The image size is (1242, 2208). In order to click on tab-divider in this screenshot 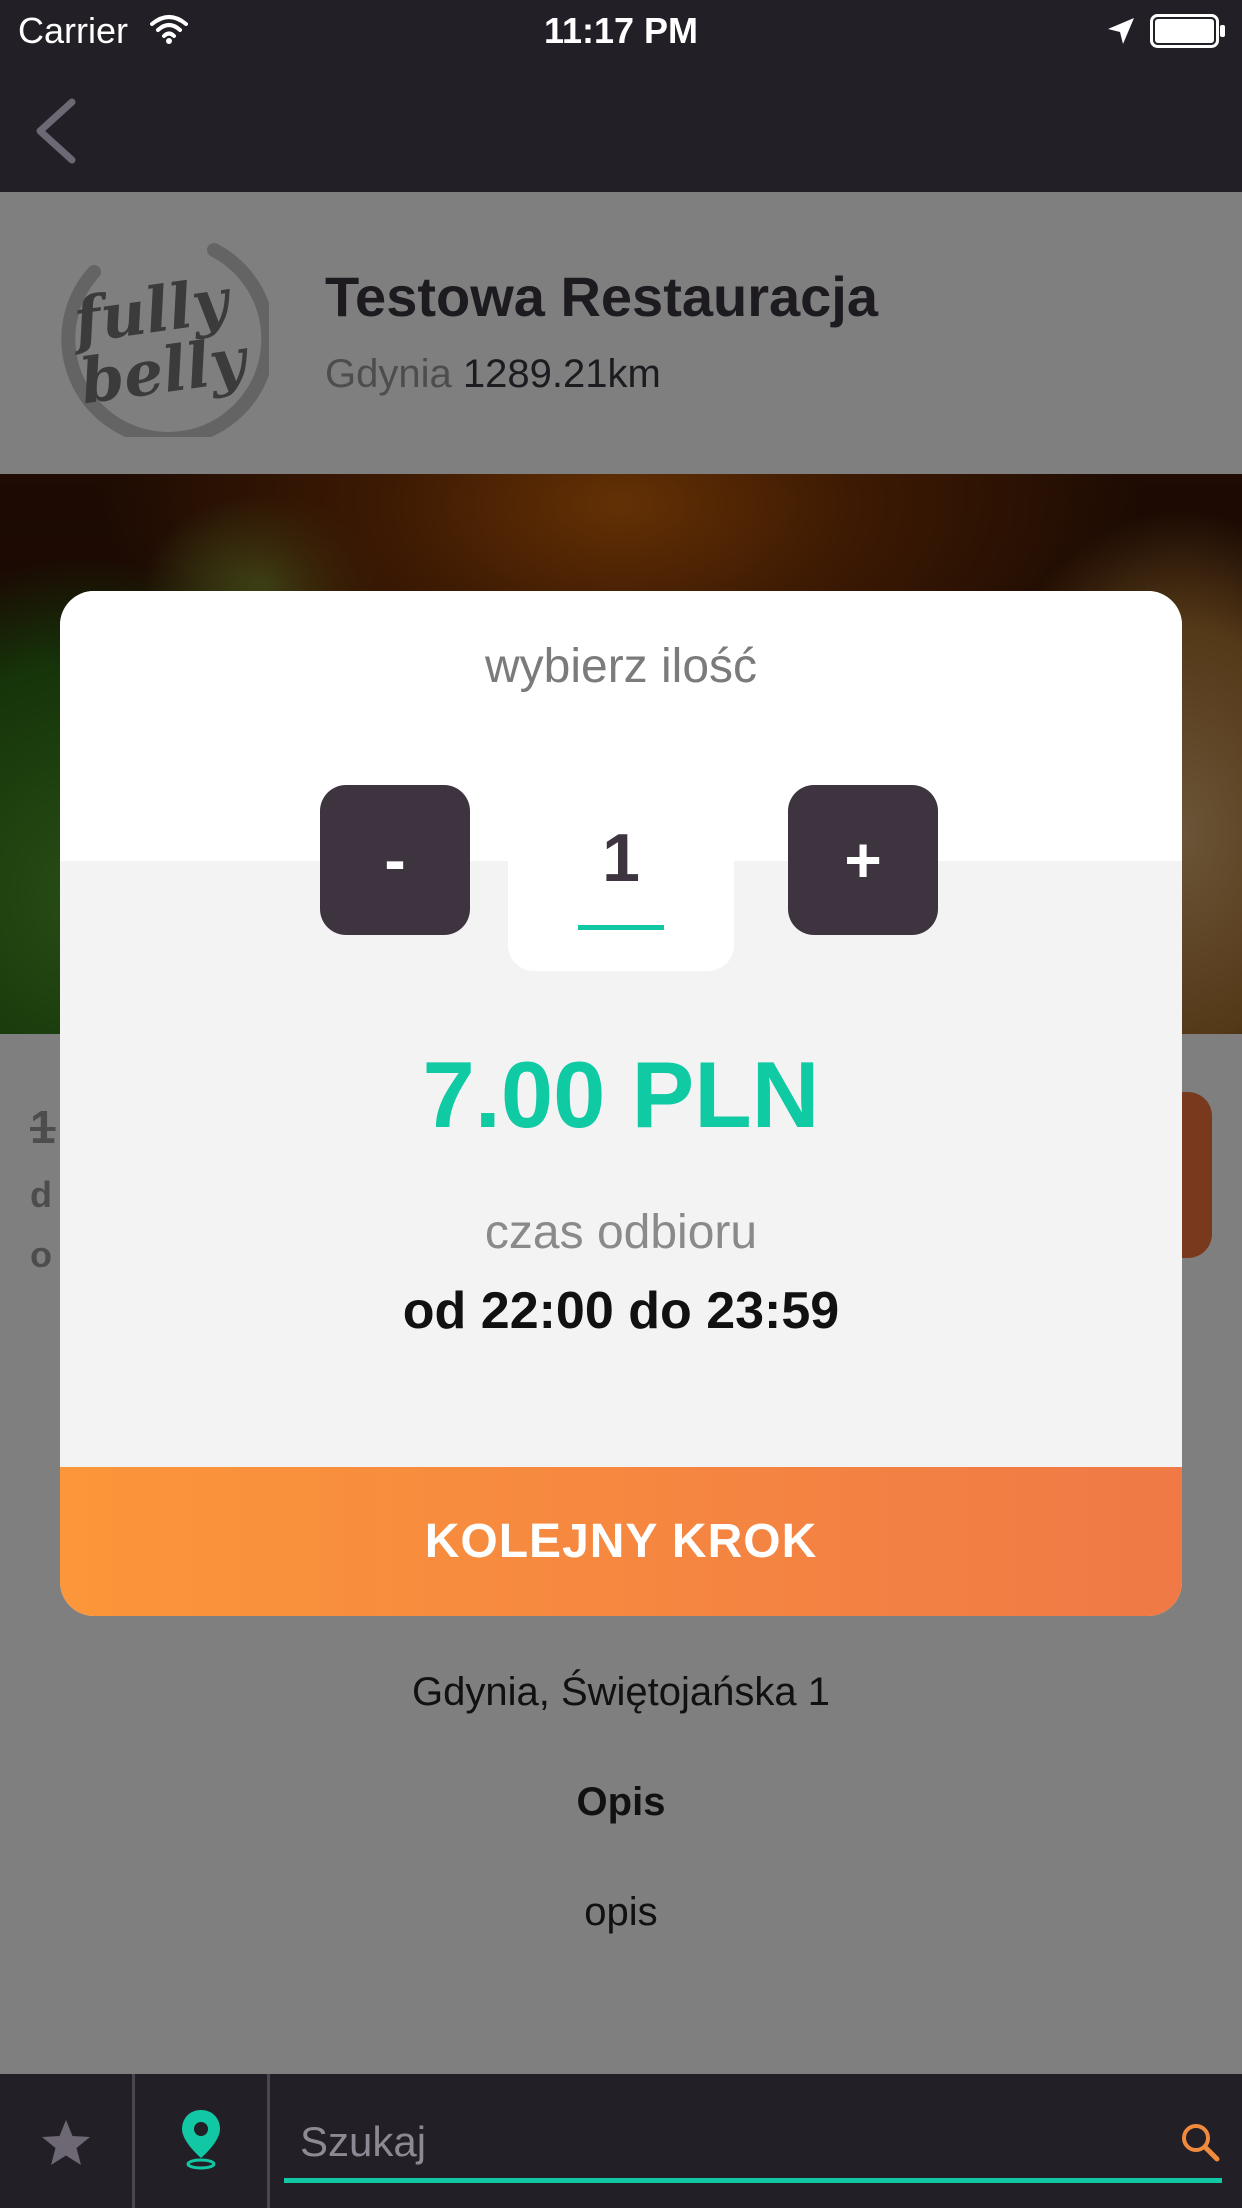, I will do `click(268, 2141)`.